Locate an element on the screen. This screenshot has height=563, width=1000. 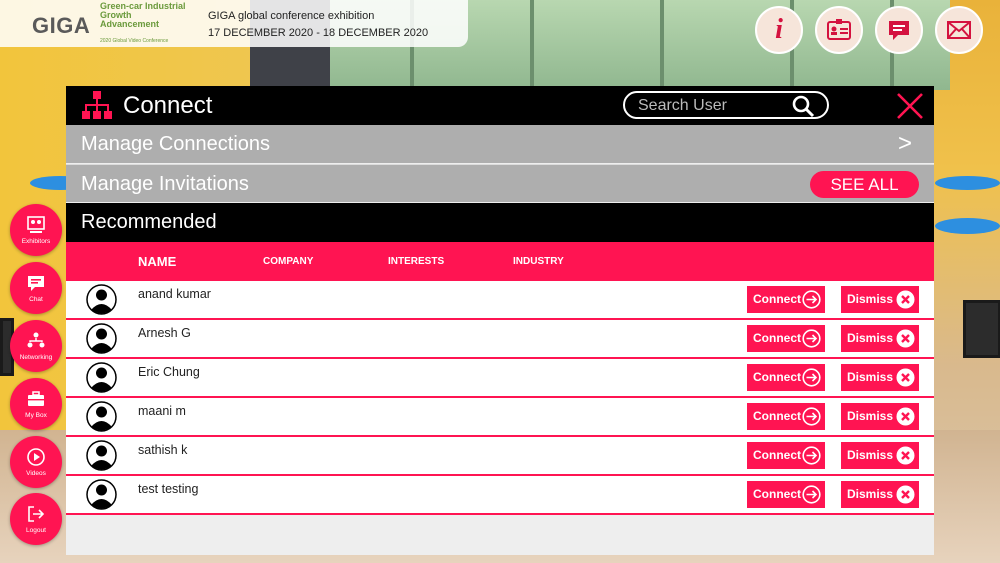
conference-dates: 17 DECEMBER 2020 - 18 DECEMBER 2020 is located at coordinates (318, 33).